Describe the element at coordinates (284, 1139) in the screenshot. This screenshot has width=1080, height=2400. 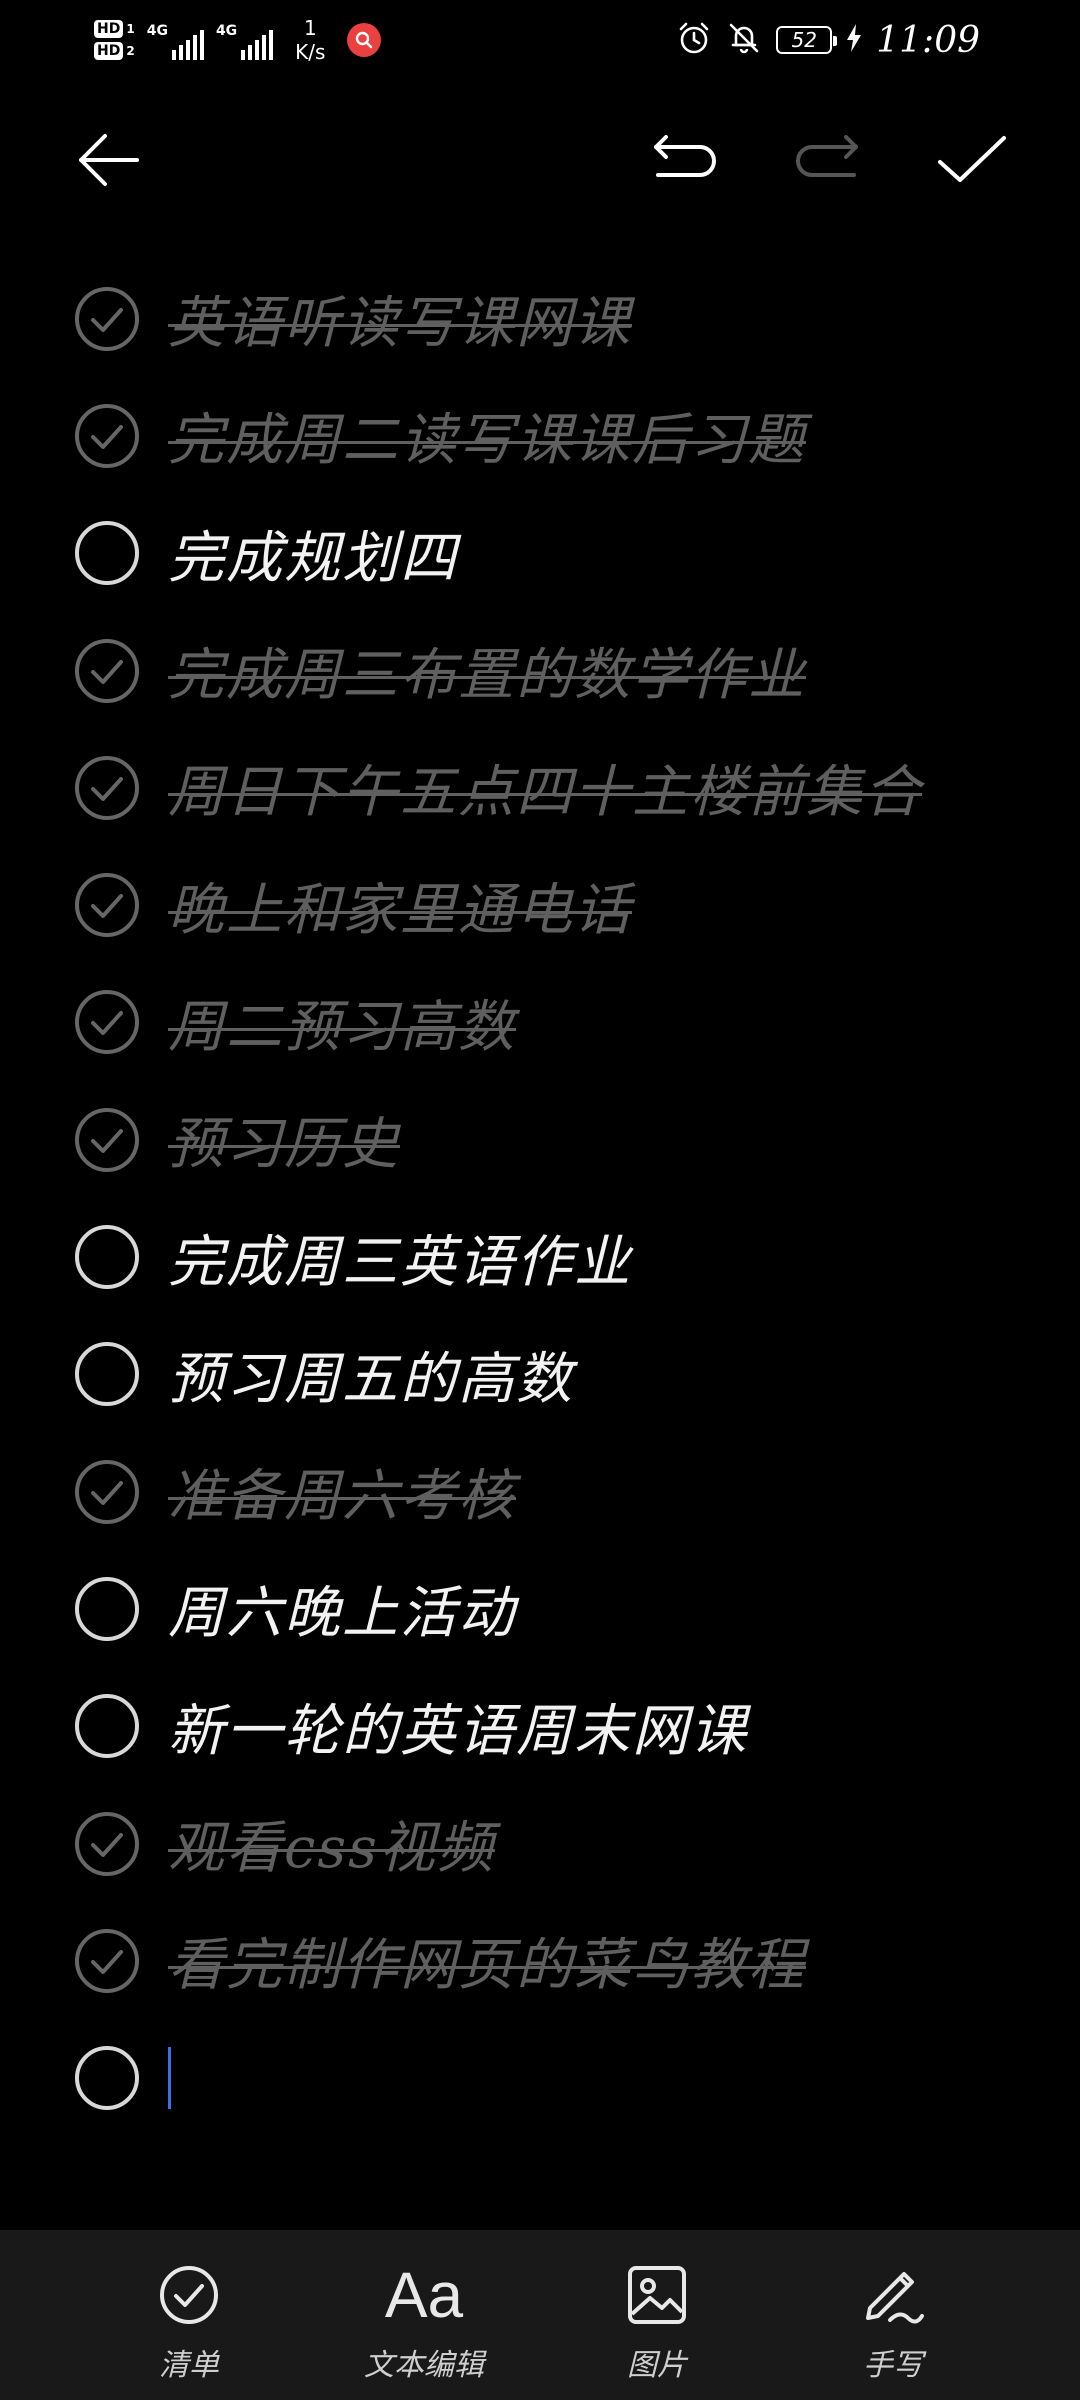
I see `checklist-item-text: 预习历史` at that location.